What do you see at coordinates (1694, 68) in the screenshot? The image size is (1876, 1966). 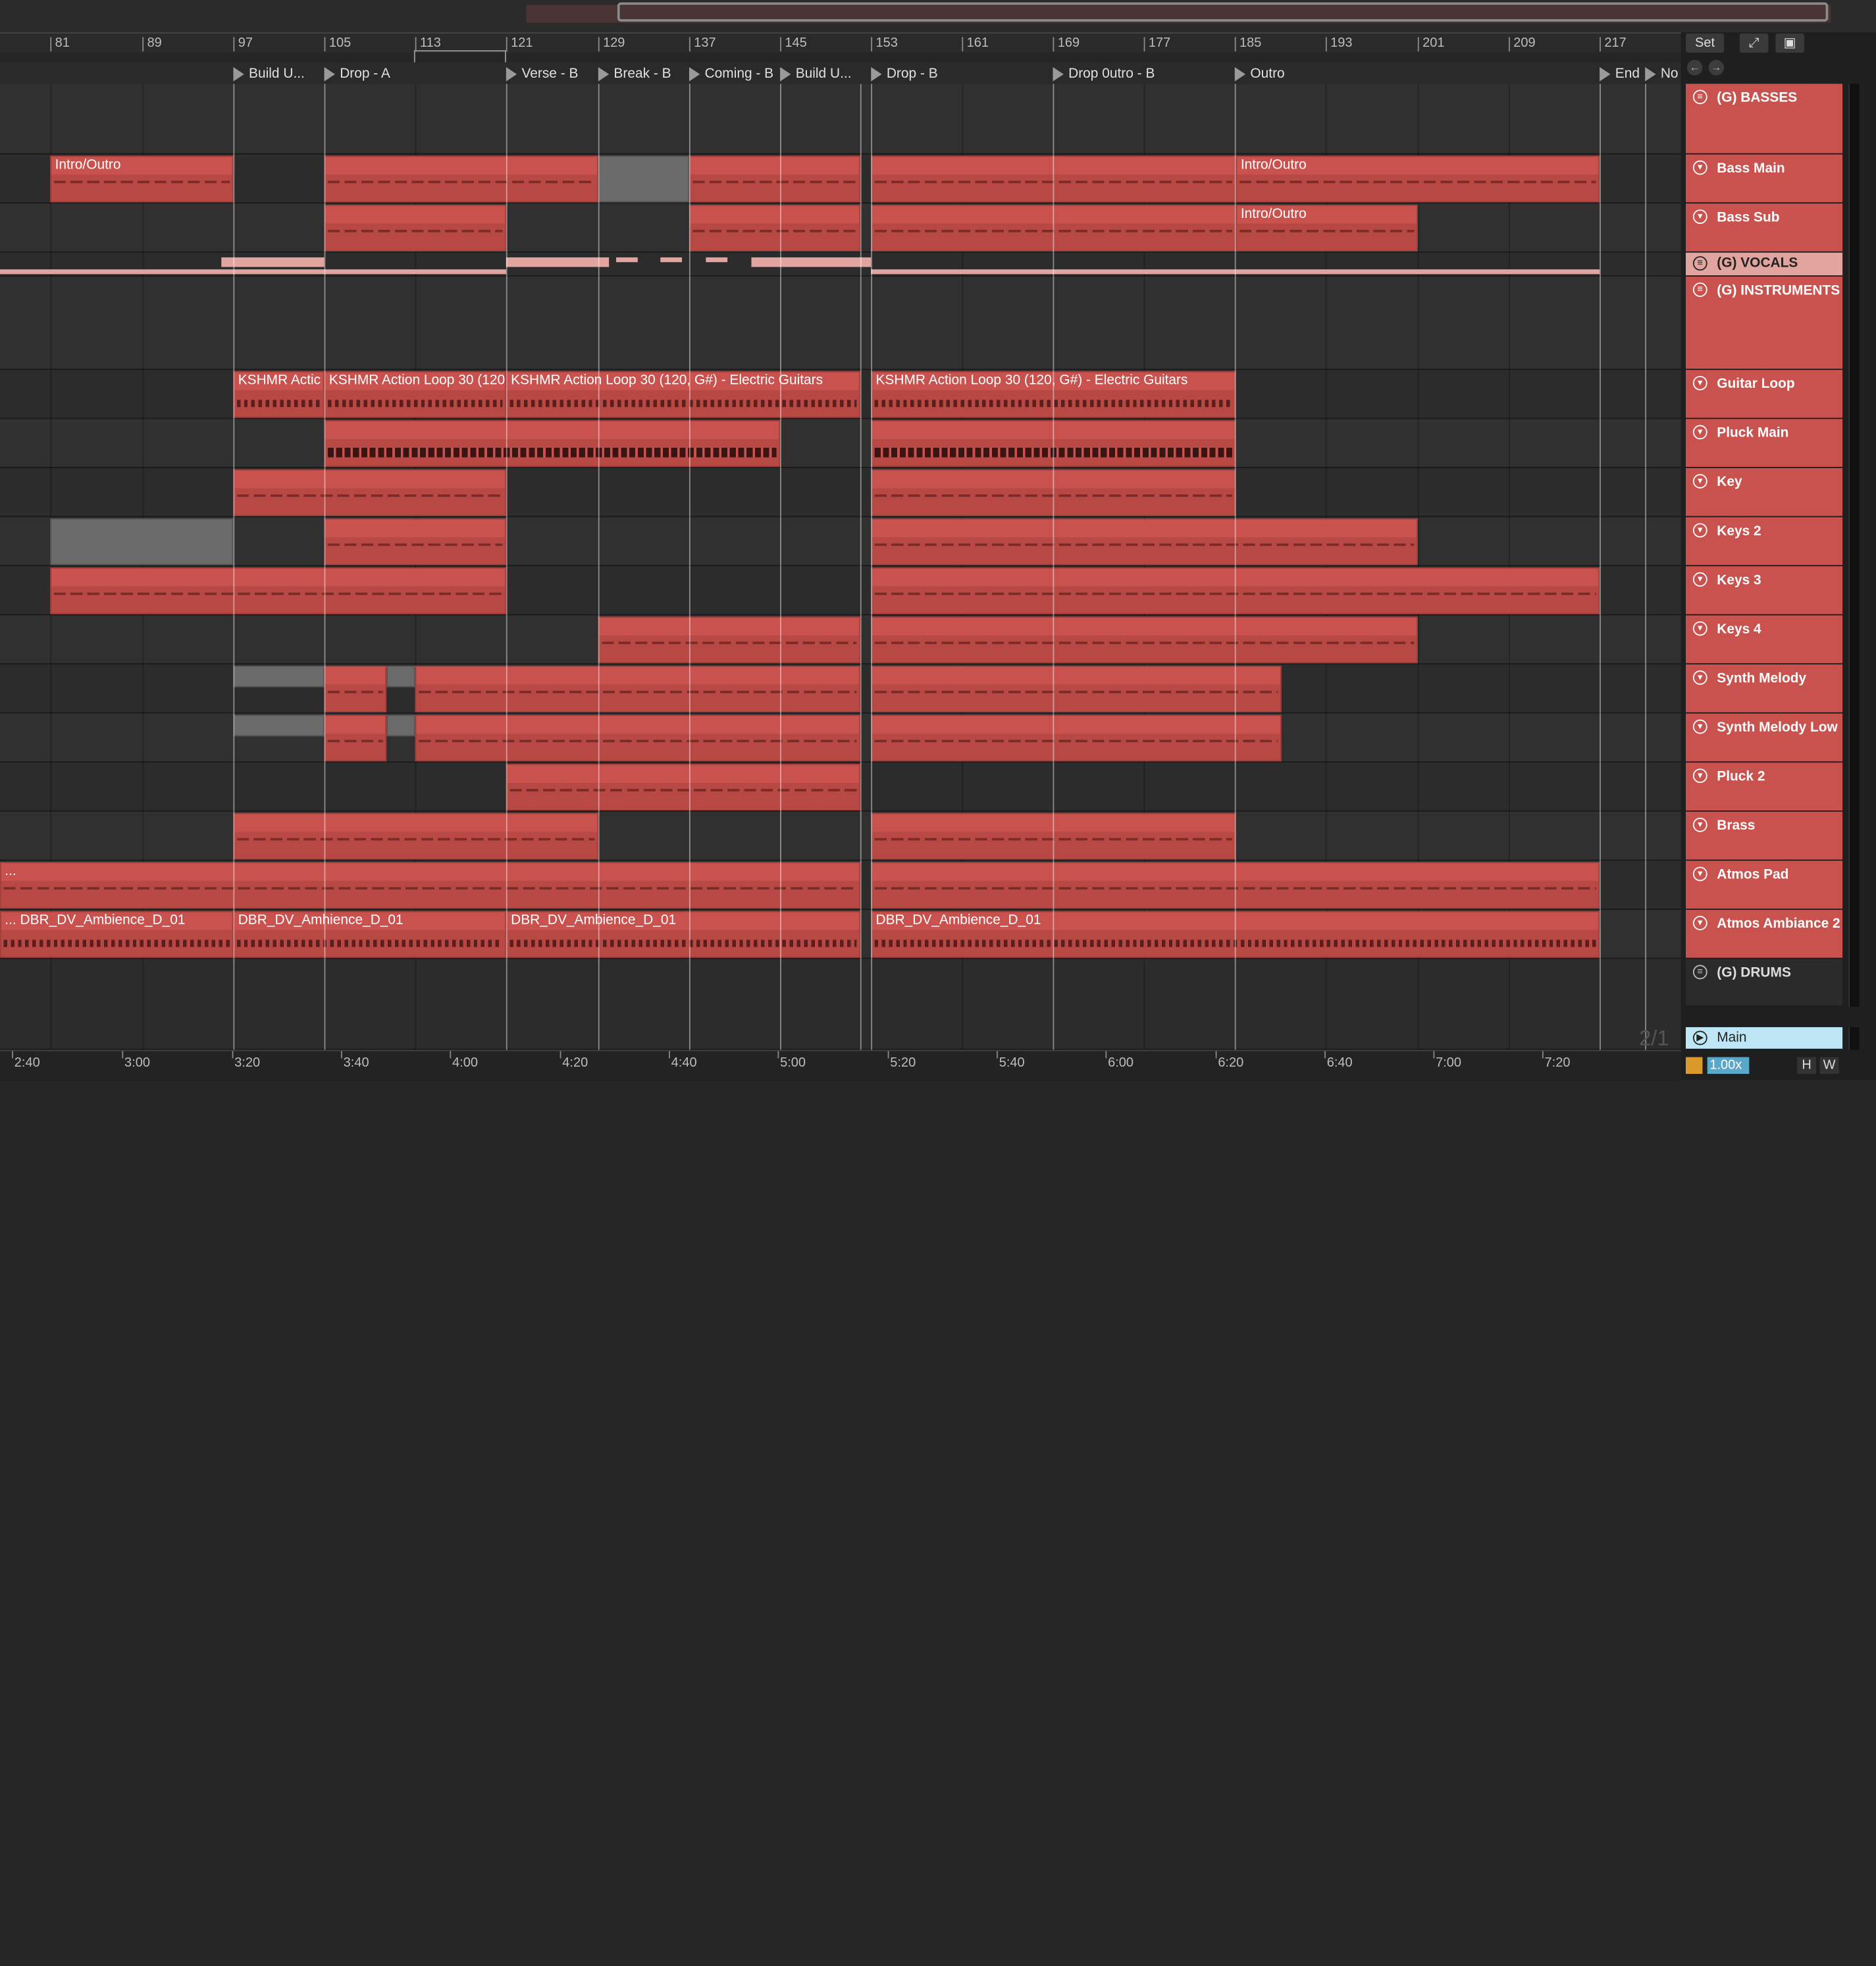 I see `arrow-left-icon: ←` at bounding box center [1694, 68].